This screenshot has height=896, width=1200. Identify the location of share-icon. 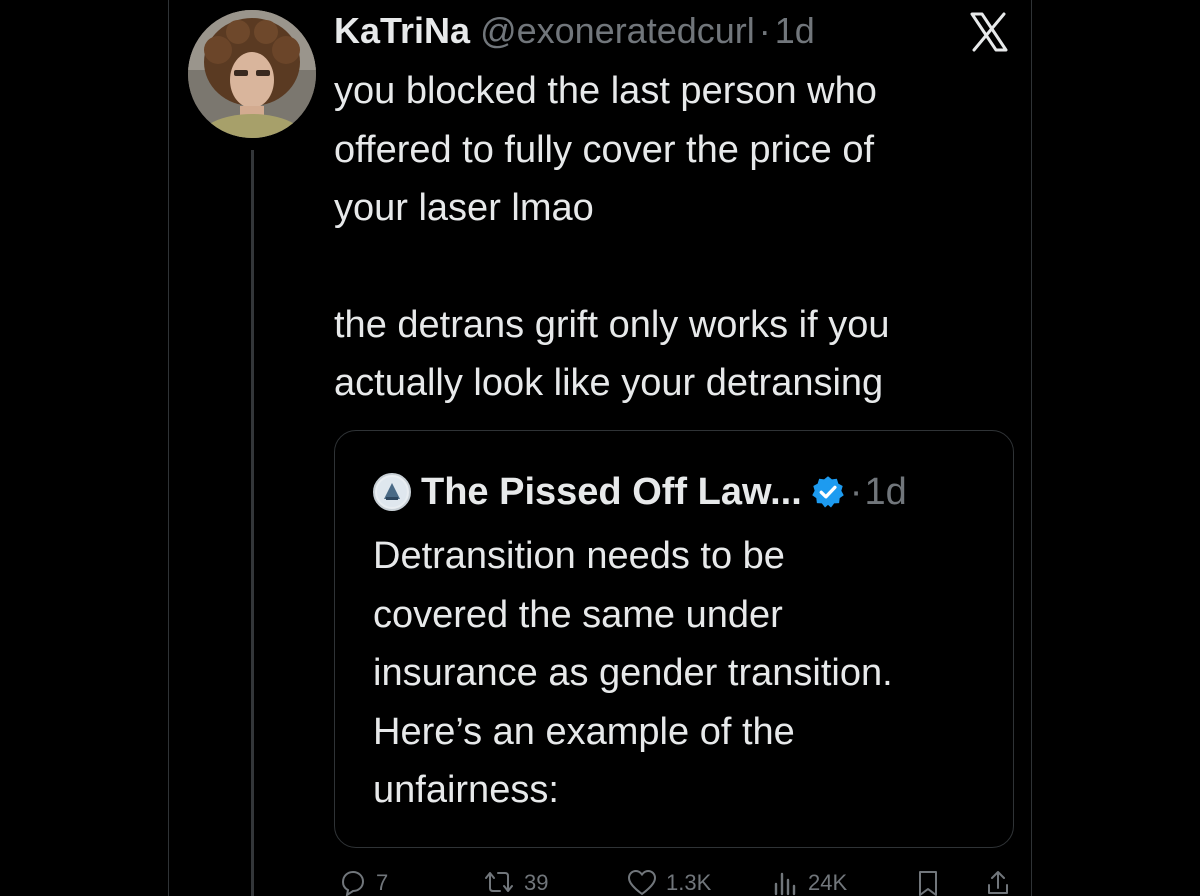
(998, 882).